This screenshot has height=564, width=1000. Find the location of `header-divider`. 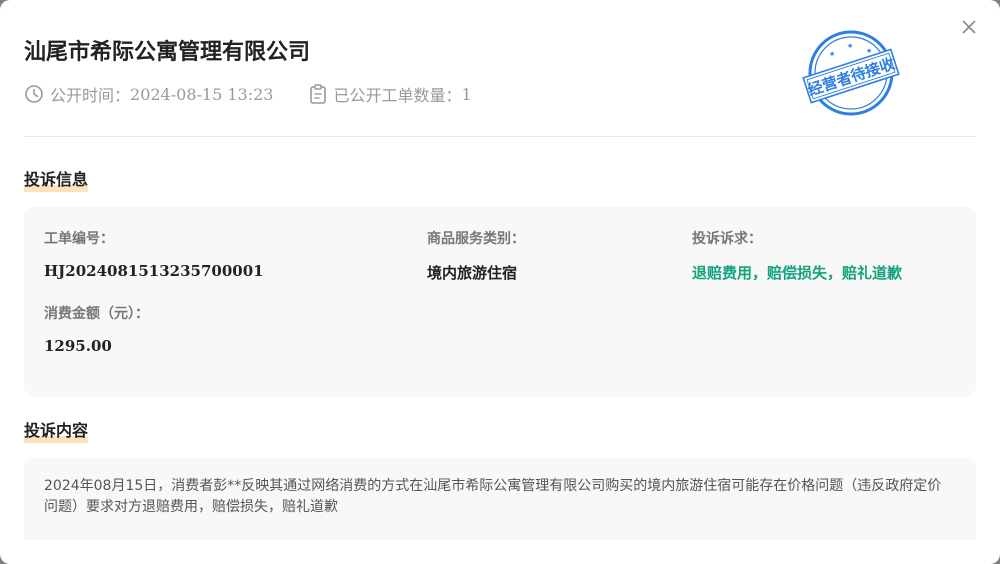

header-divider is located at coordinates (500, 136).